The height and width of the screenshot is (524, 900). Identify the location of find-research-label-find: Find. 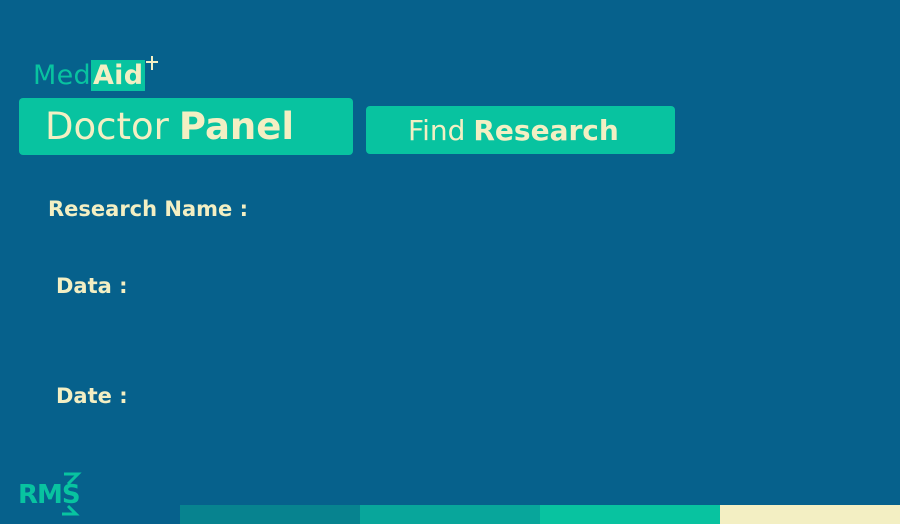
(437, 130).